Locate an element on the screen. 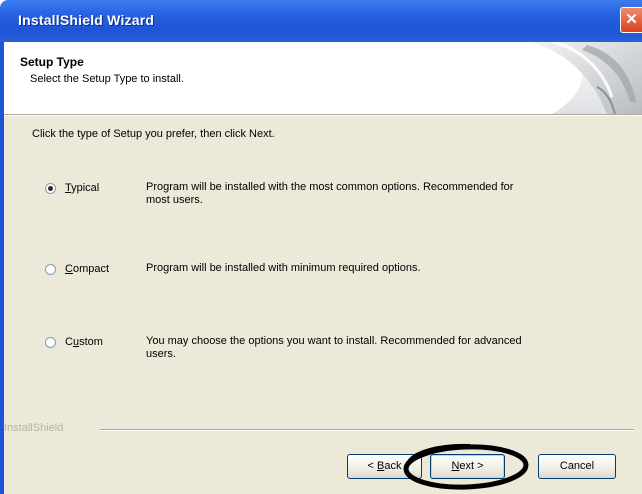  option-typical-label: Typical is located at coordinates (82, 188).